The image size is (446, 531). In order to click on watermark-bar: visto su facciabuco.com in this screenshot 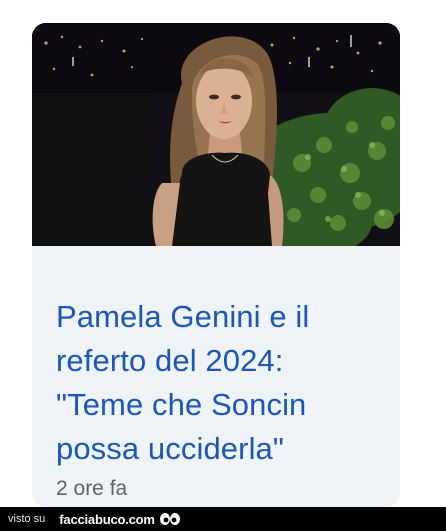, I will do `click(223, 519)`.